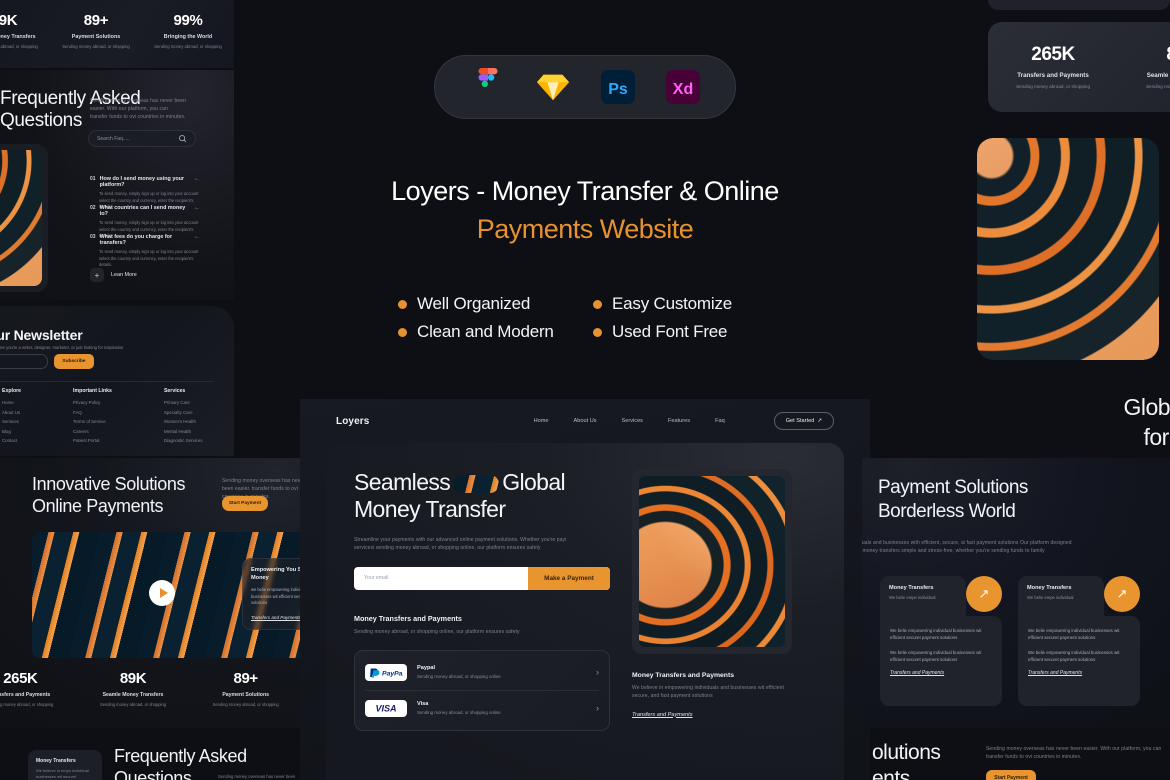 The height and width of the screenshot is (780, 1170). Describe the element at coordinates (679, 421) in the screenshot. I see `nav-link-features: Features` at that location.